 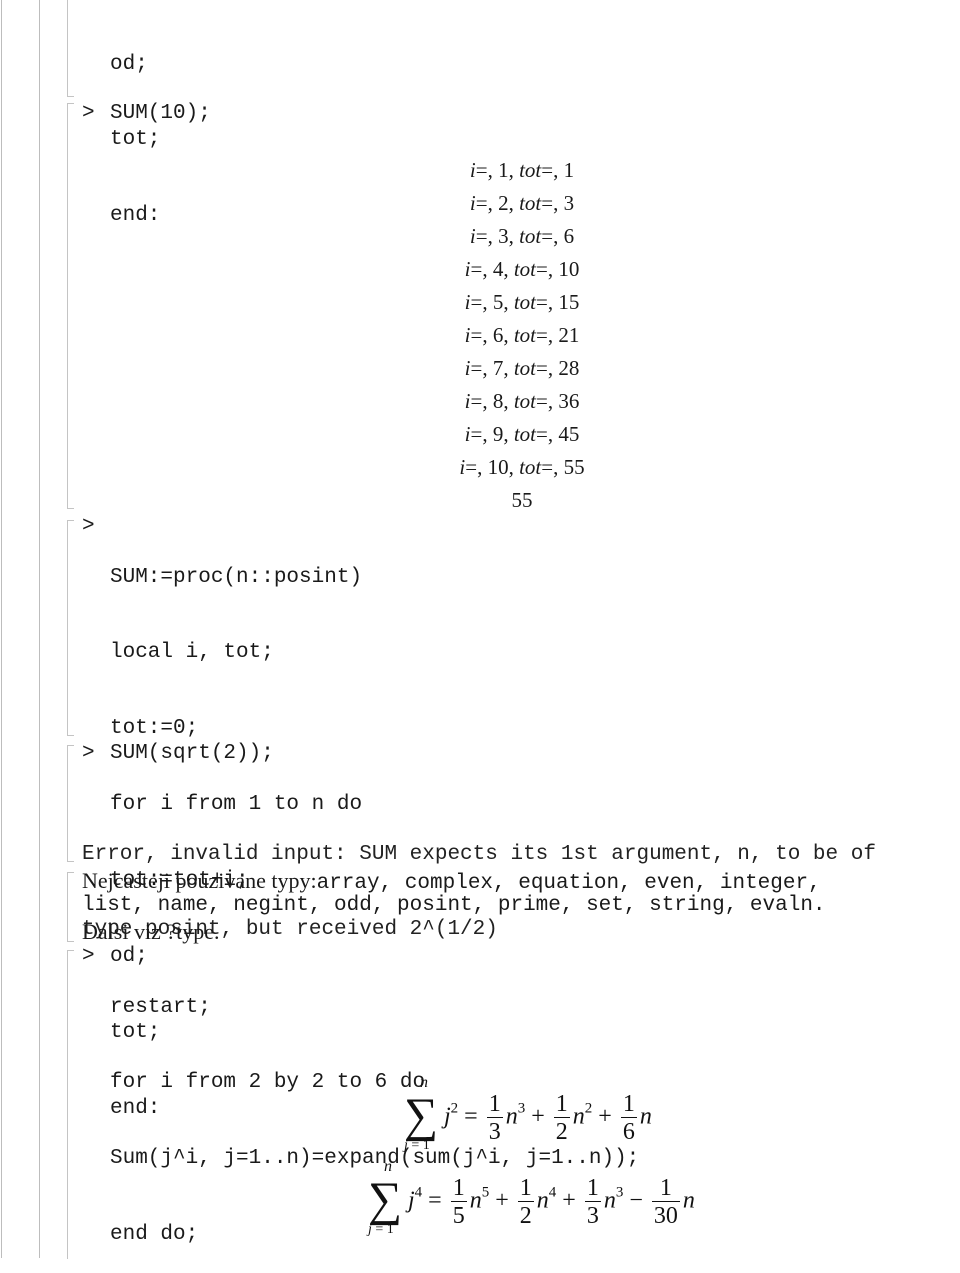 I want to click on print-output-line: i=, 9, tot=, 45, so click(x=522, y=434).